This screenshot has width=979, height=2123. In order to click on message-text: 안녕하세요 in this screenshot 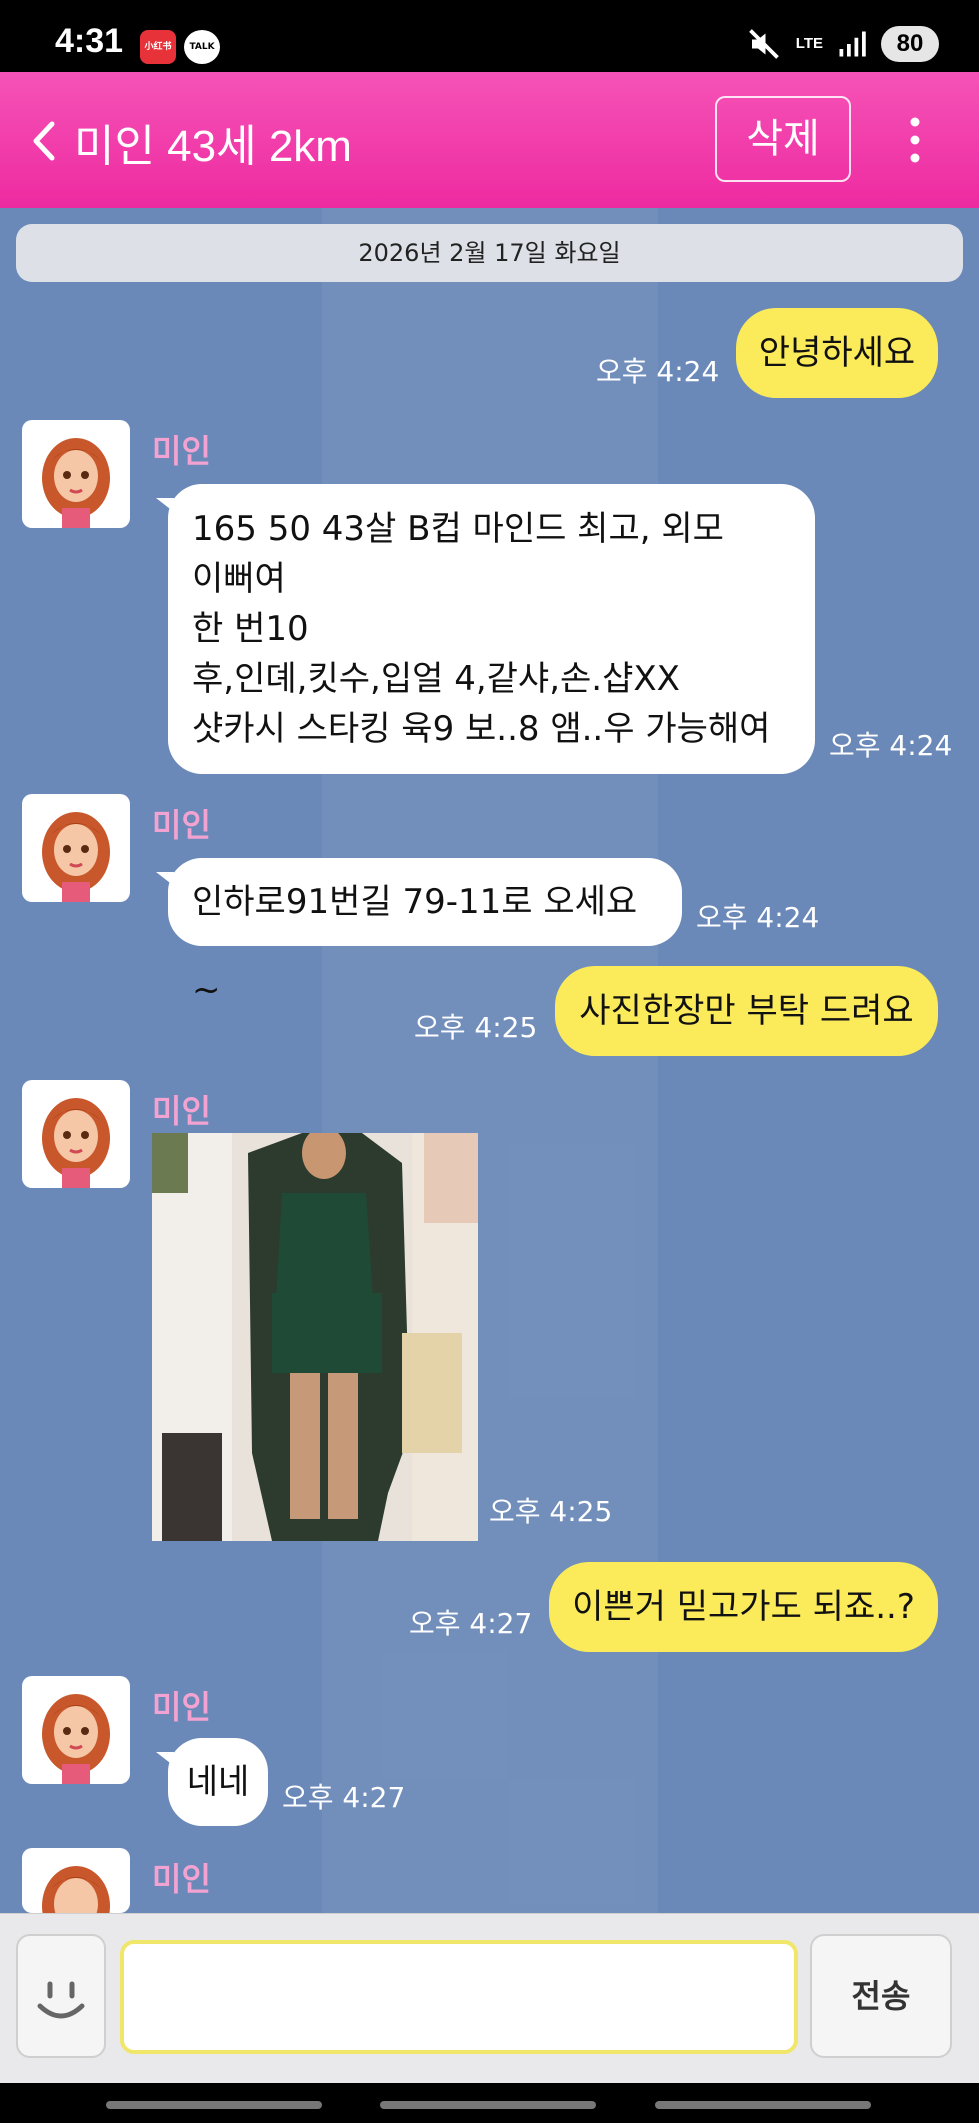, I will do `click(837, 353)`.